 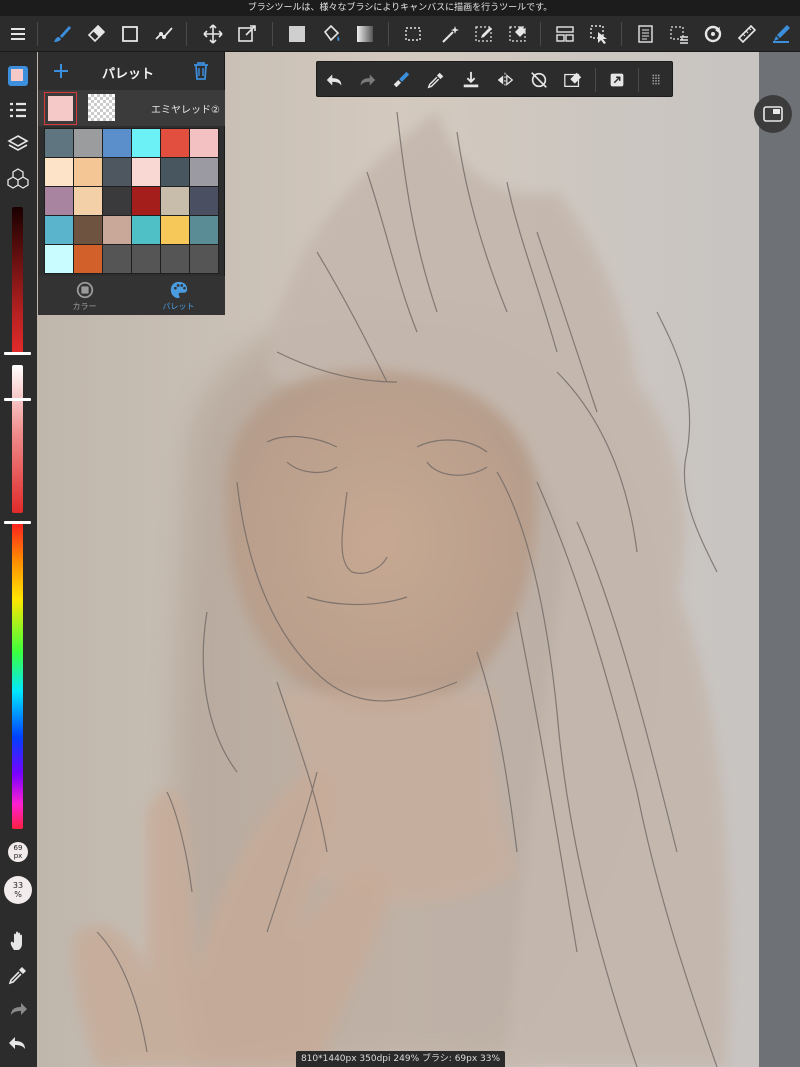 I want to click on floating-toolbar, so click(x=494, y=79).